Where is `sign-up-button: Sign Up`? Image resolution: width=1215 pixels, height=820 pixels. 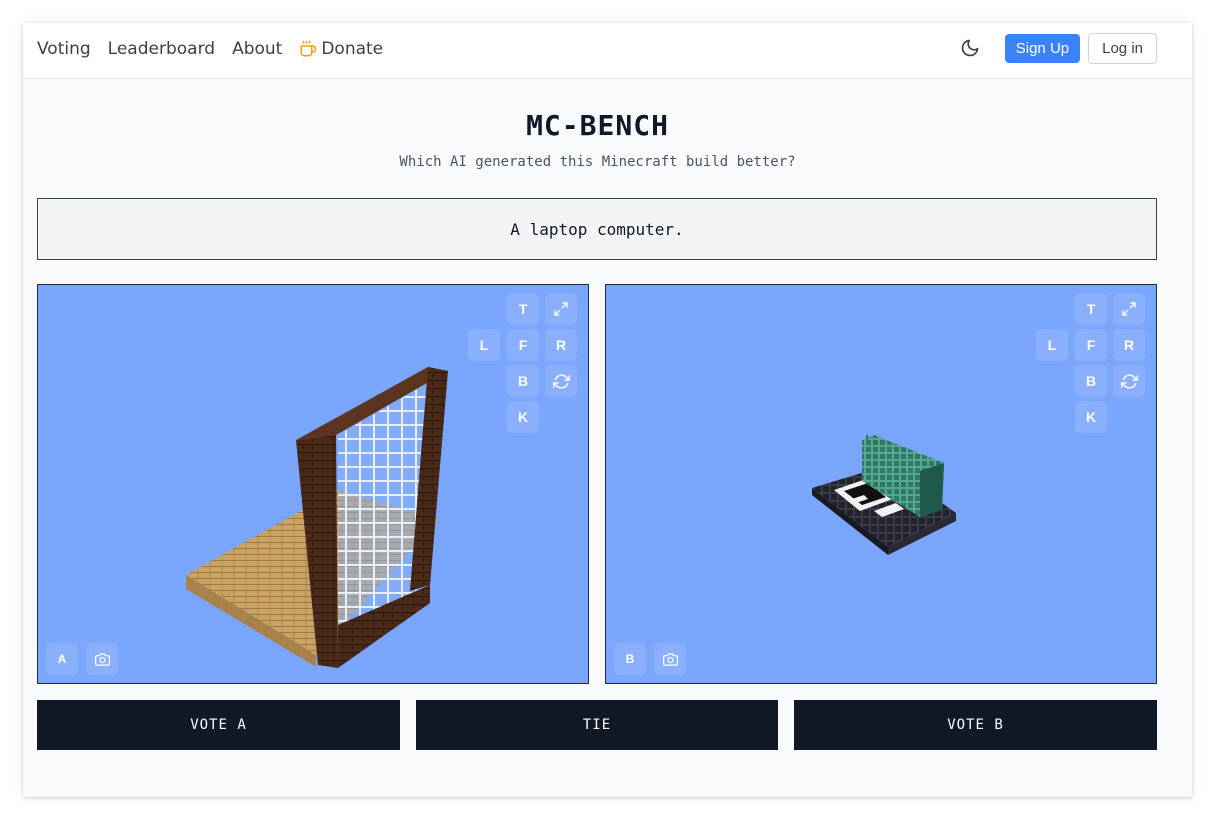 sign-up-button: Sign Up is located at coordinates (1042, 48).